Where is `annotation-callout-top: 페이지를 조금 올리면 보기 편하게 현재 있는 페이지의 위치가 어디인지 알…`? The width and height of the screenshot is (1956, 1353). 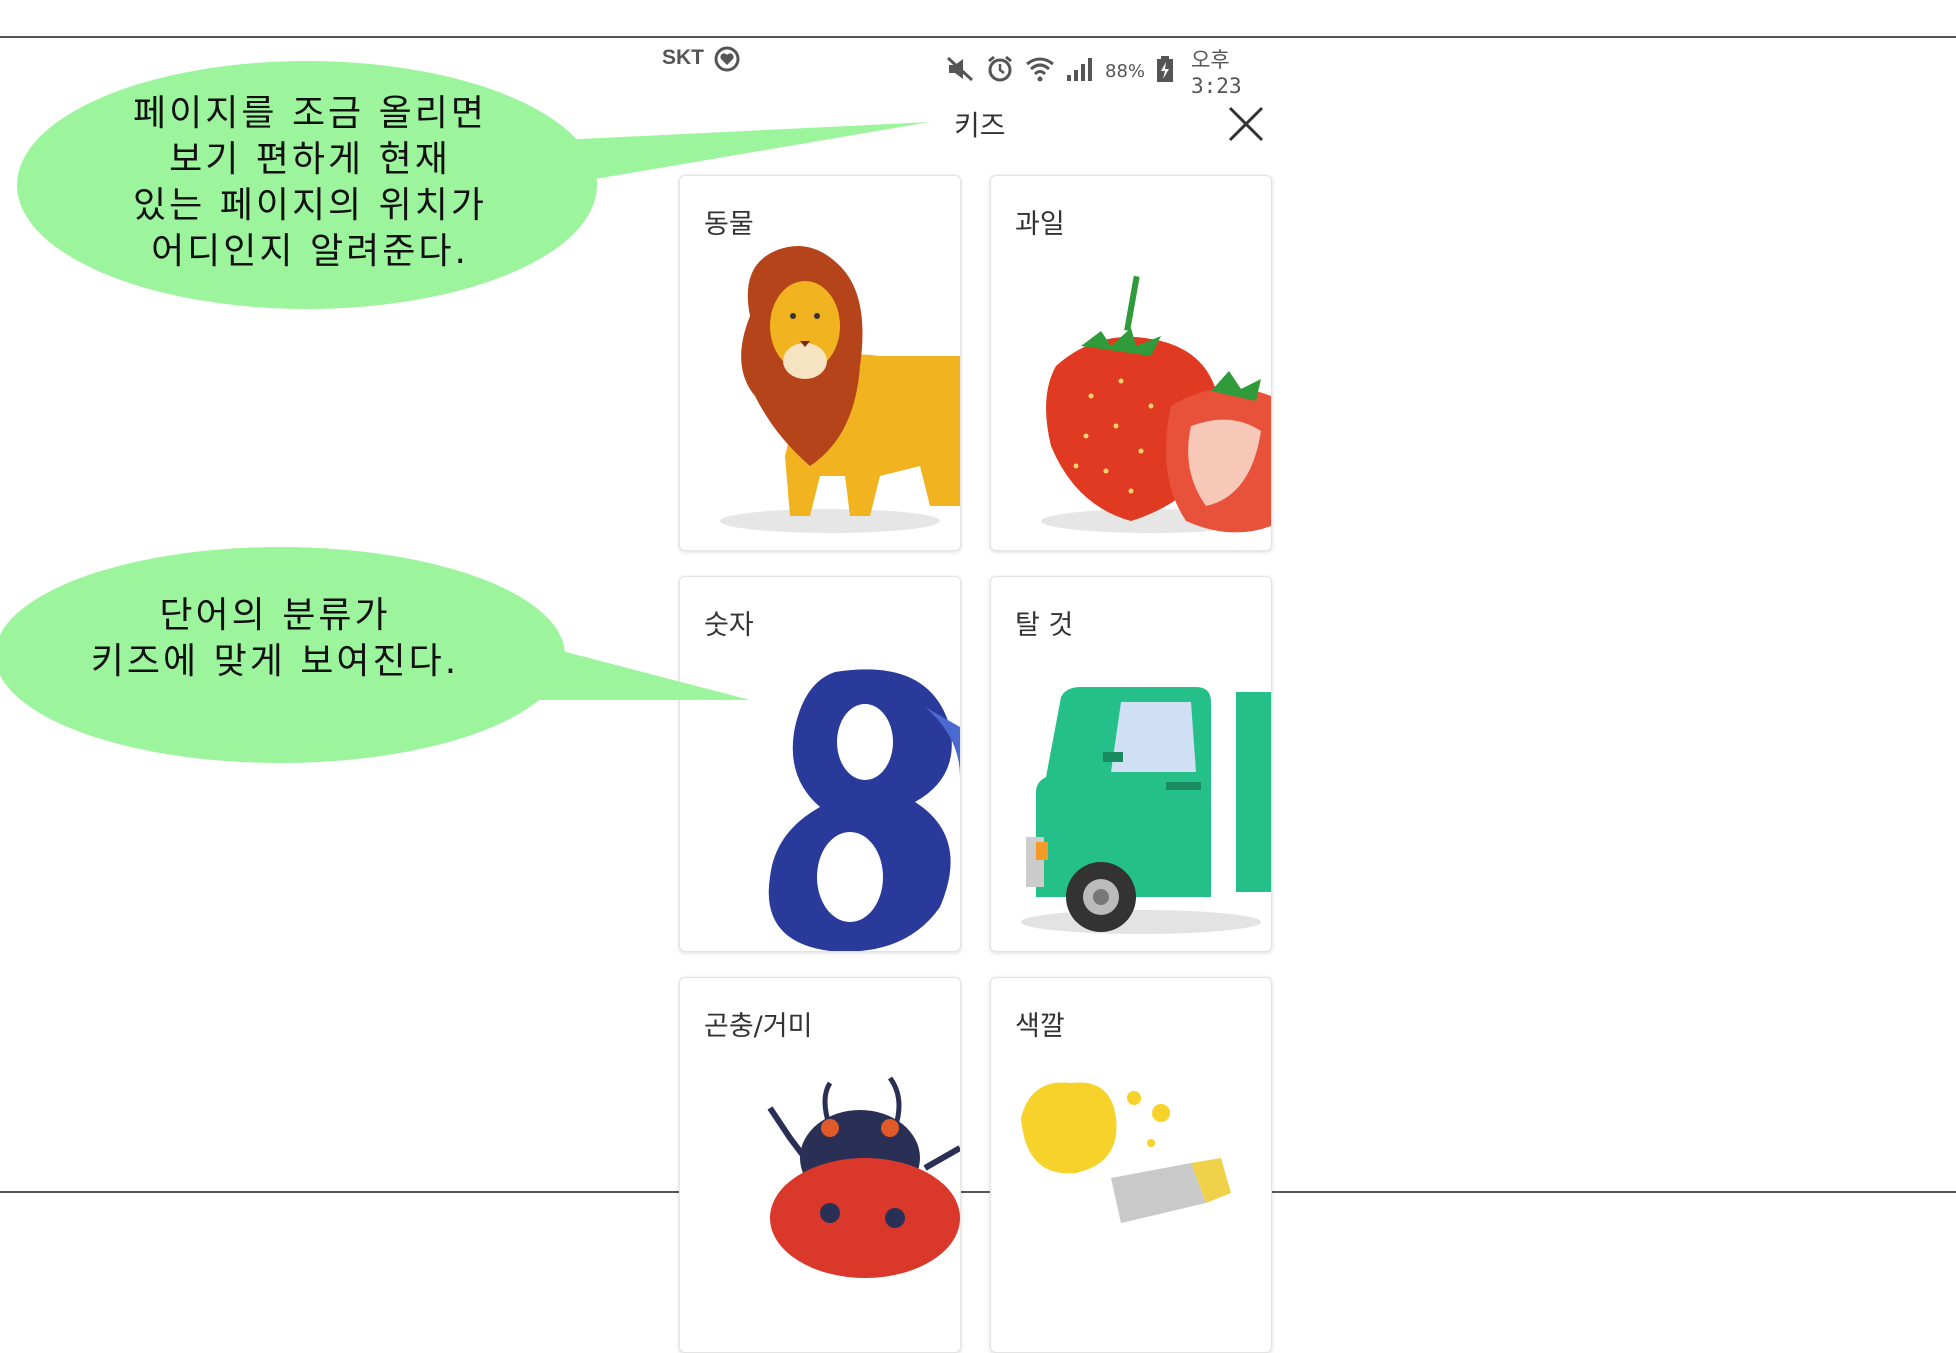
annotation-callout-top: 페이지를 조금 올리면 보기 편하게 현재 있는 페이지의 위치가 어디인지 알… is located at coordinates (480, 160).